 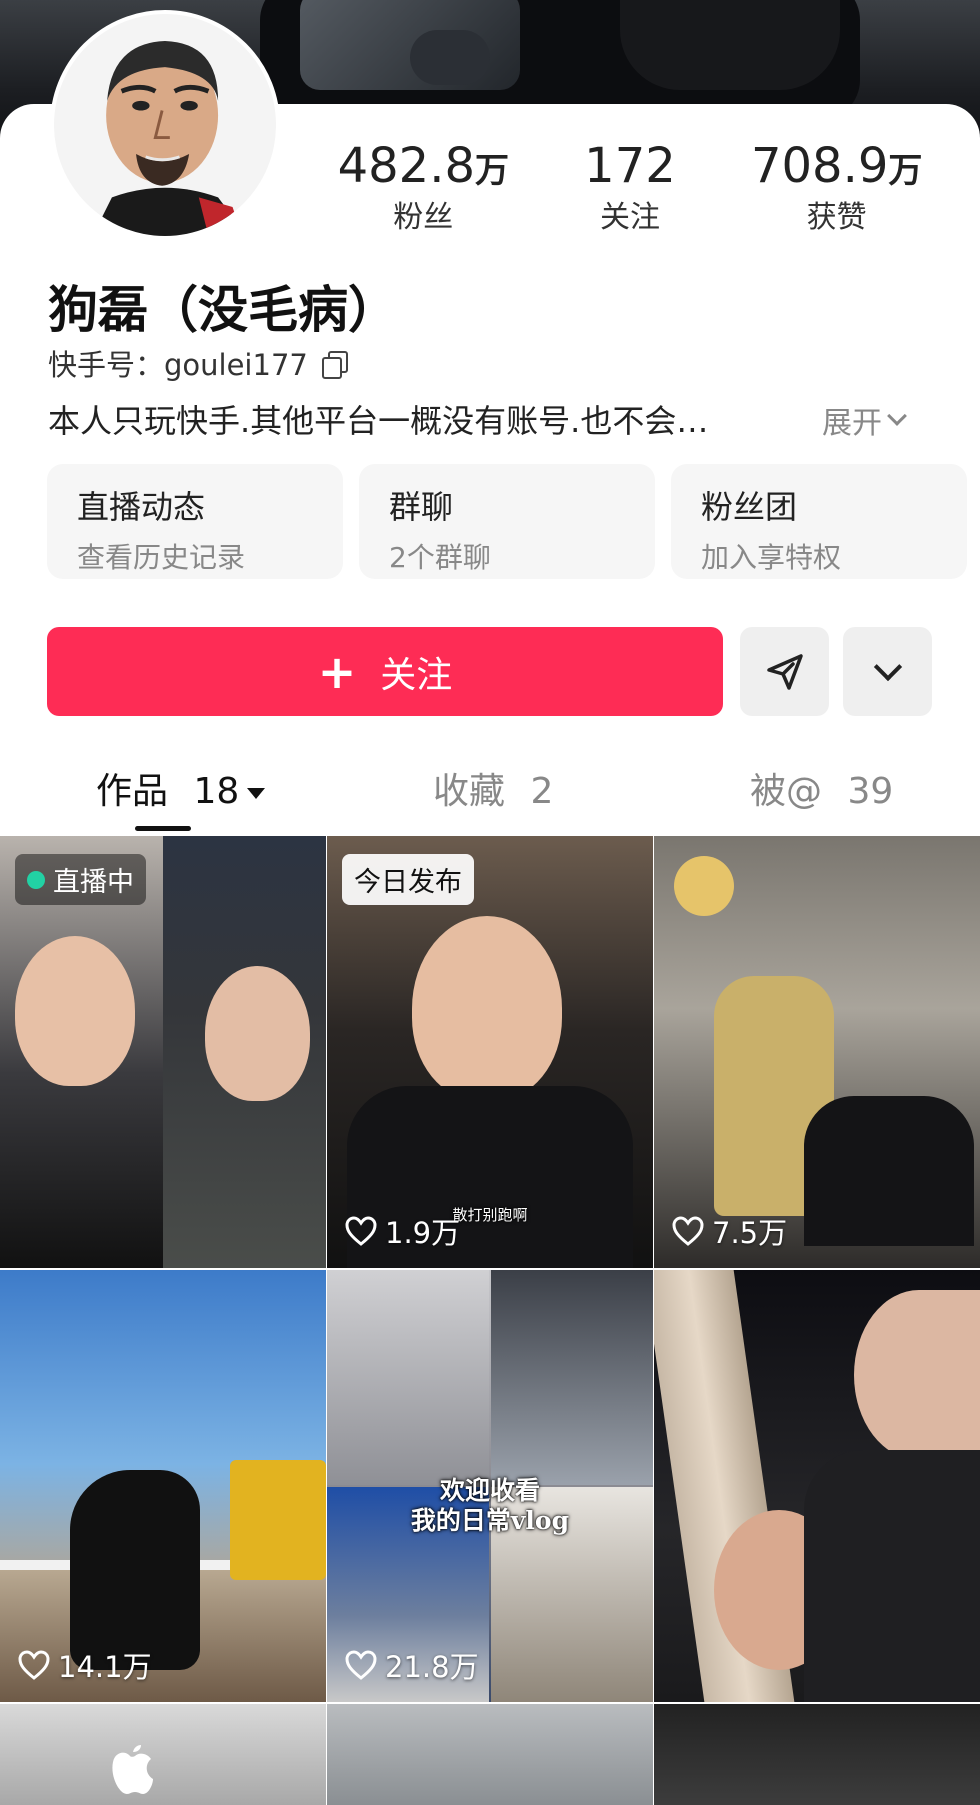 I want to click on badge-label: 今日发布, so click(x=408, y=882).